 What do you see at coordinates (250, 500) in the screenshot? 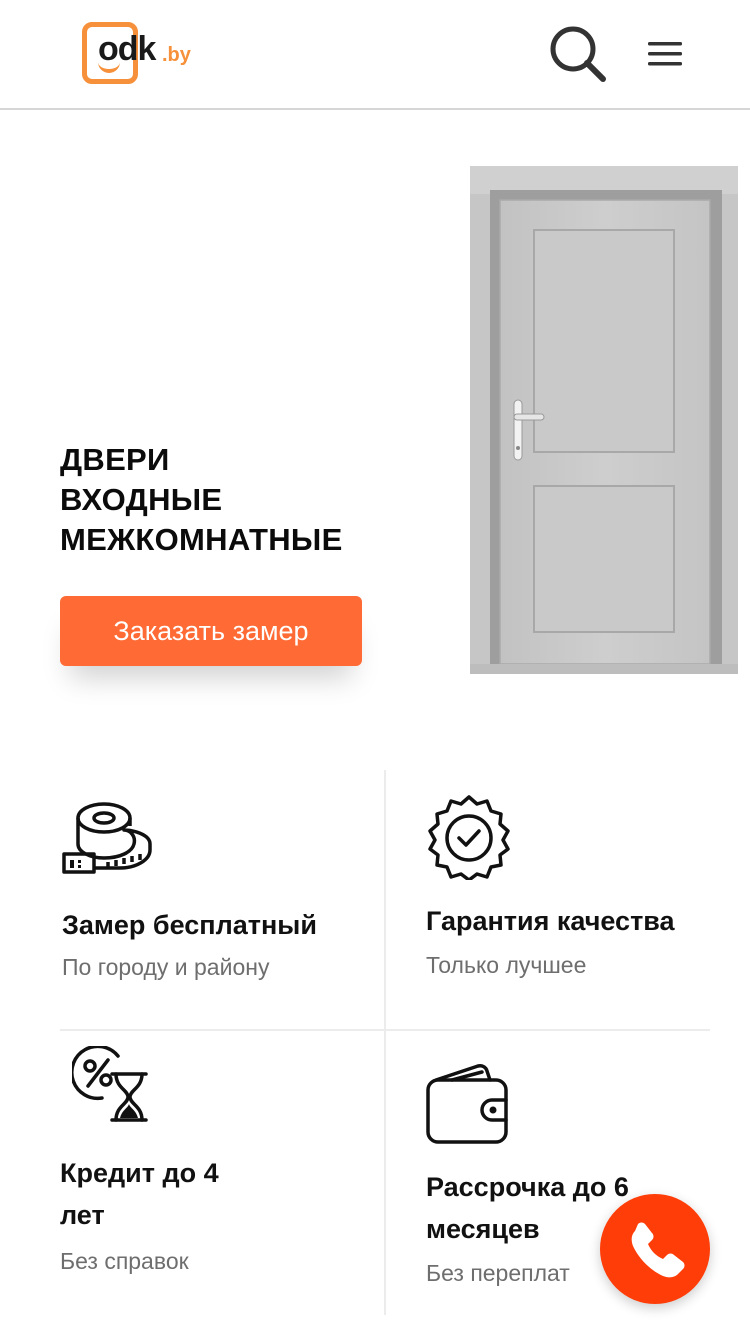
I see `hero-title: ДВЕРИ ВХОДНЫЕ МЕЖКОМНАТНЫЕ` at bounding box center [250, 500].